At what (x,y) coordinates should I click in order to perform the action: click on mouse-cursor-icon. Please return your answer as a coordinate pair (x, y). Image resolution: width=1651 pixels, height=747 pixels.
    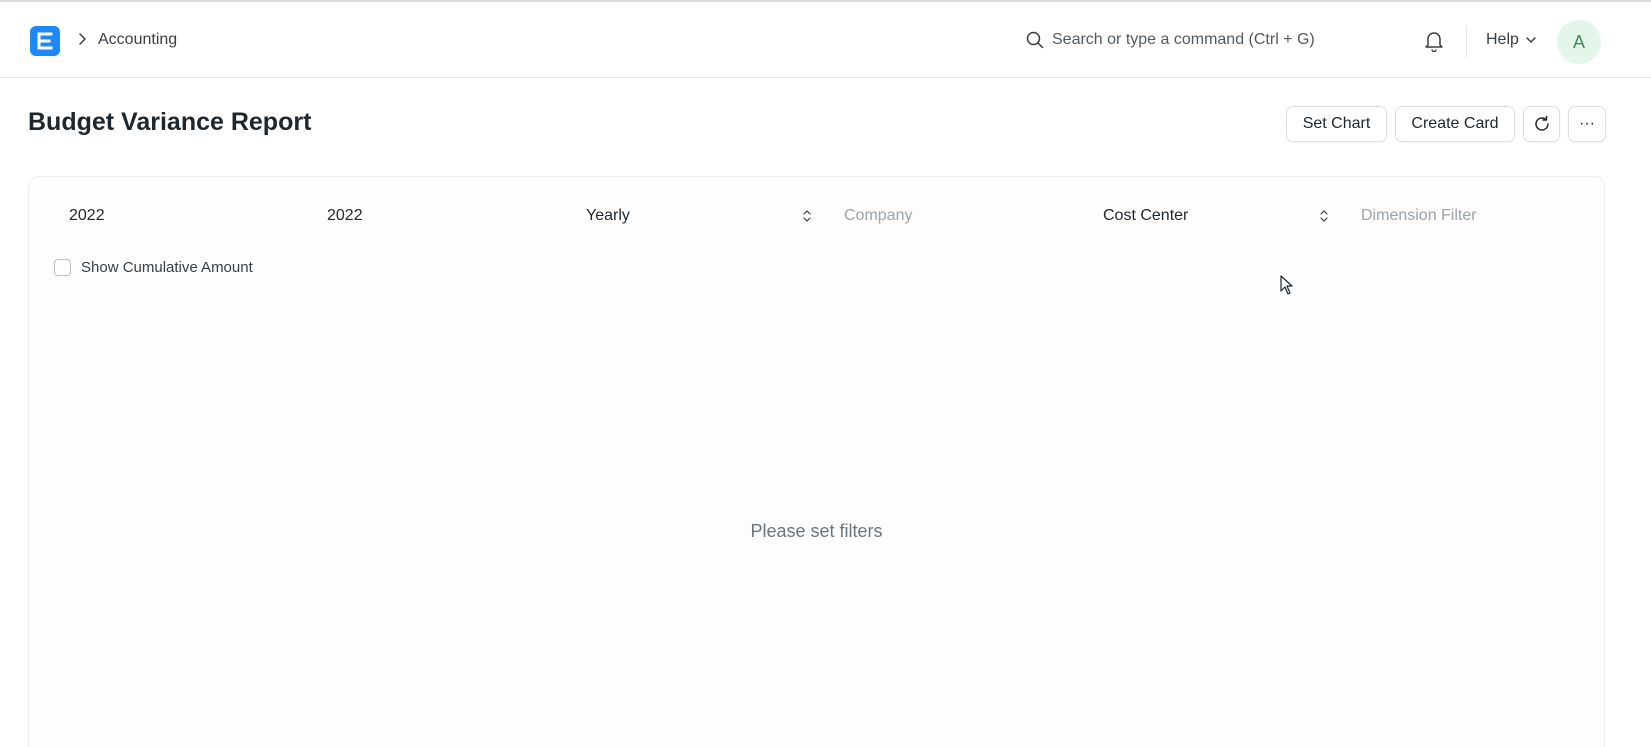
    Looking at the image, I should click on (1286, 285).